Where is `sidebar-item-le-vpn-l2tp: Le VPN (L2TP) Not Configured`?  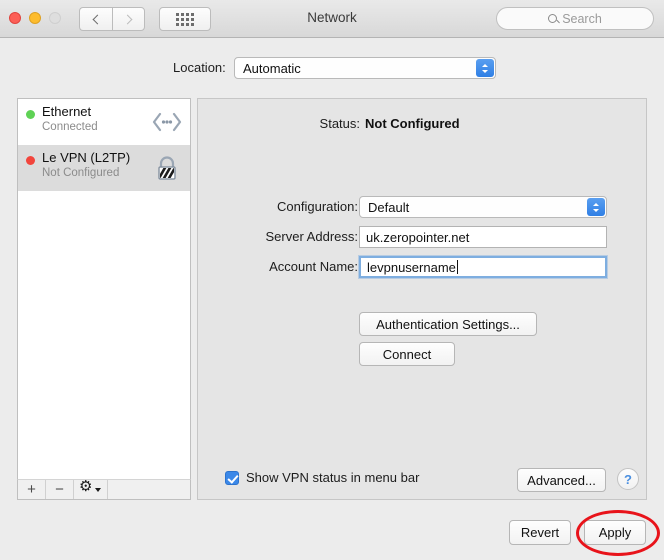 sidebar-item-le-vpn-l2tp: Le VPN (L2TP) Not Configured is located at coordinates (104, 168).